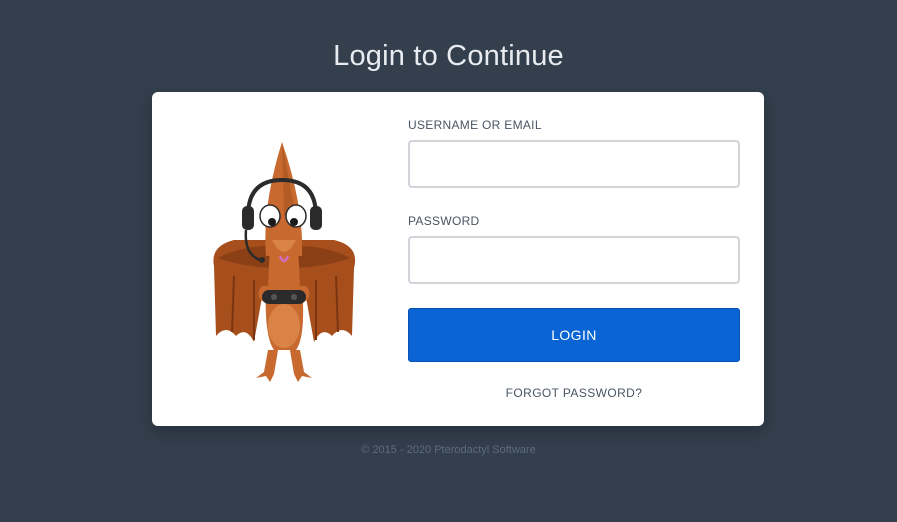  I want to click on footer-copyright: © 2015 - 2020 Pterodactyl Software, so click(448, 450).